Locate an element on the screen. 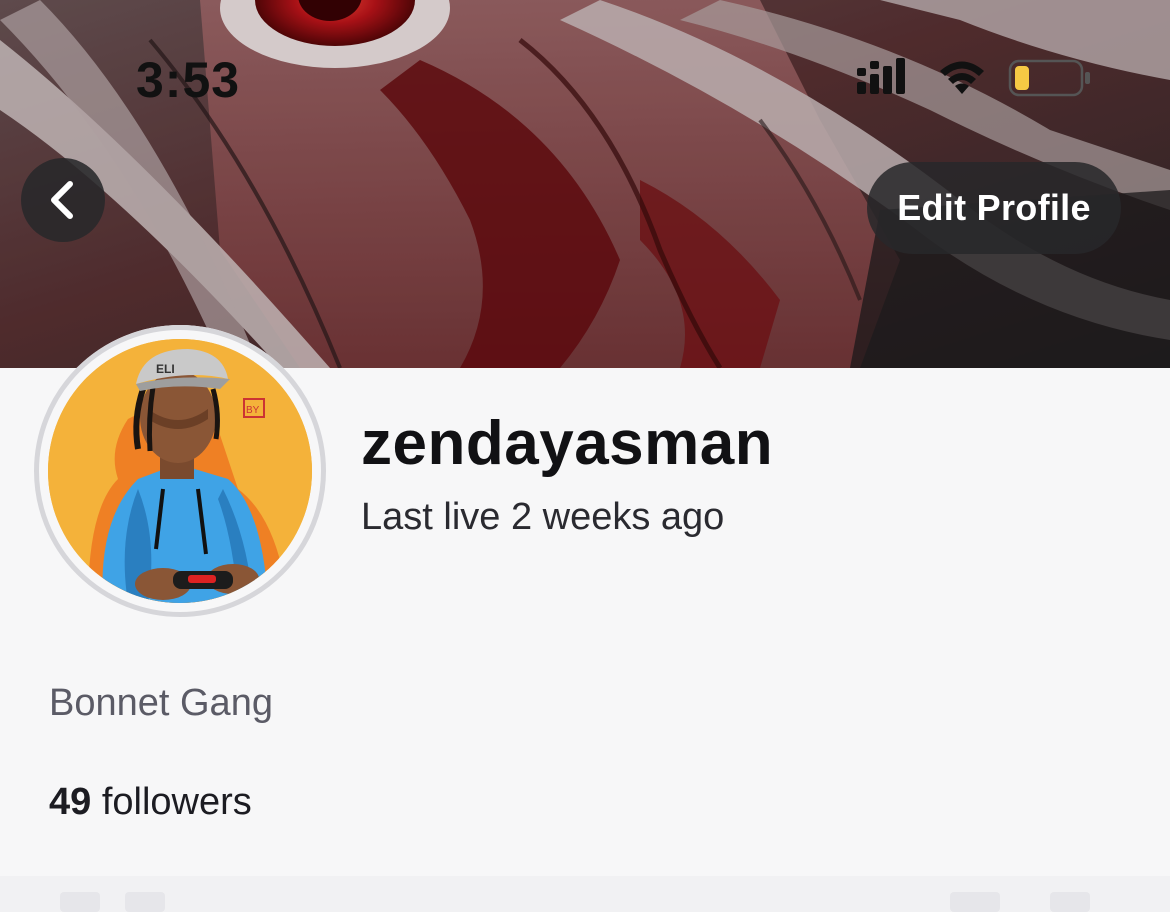 The height and width of the screenshot is (912, 1170). status-time: 3:53 is located at coordinates (188, 80).